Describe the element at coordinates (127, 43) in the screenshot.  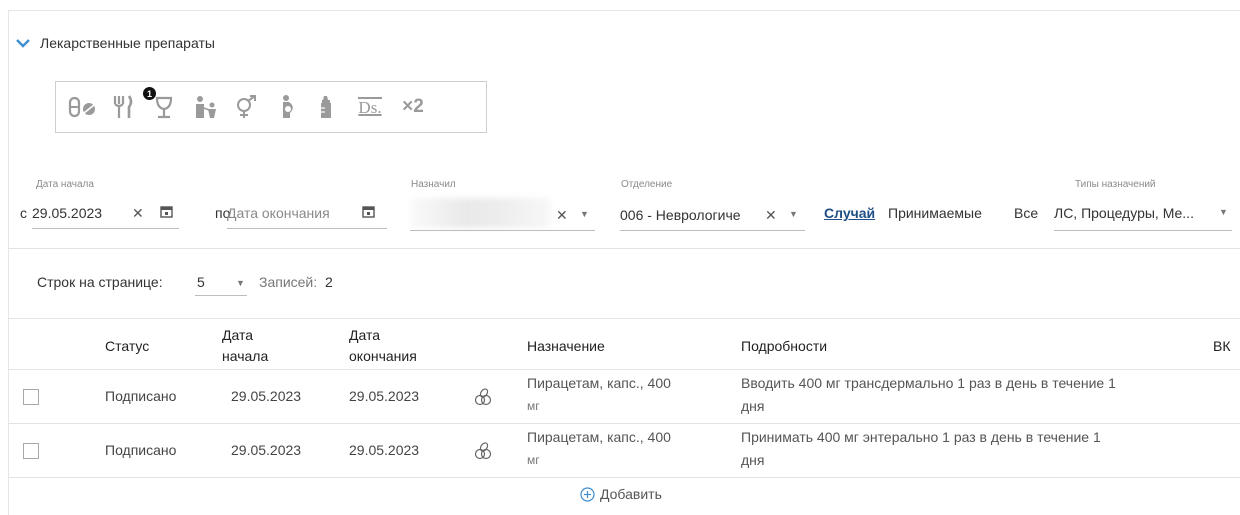
I see `section-title: Лекарственные препараты` at that location.